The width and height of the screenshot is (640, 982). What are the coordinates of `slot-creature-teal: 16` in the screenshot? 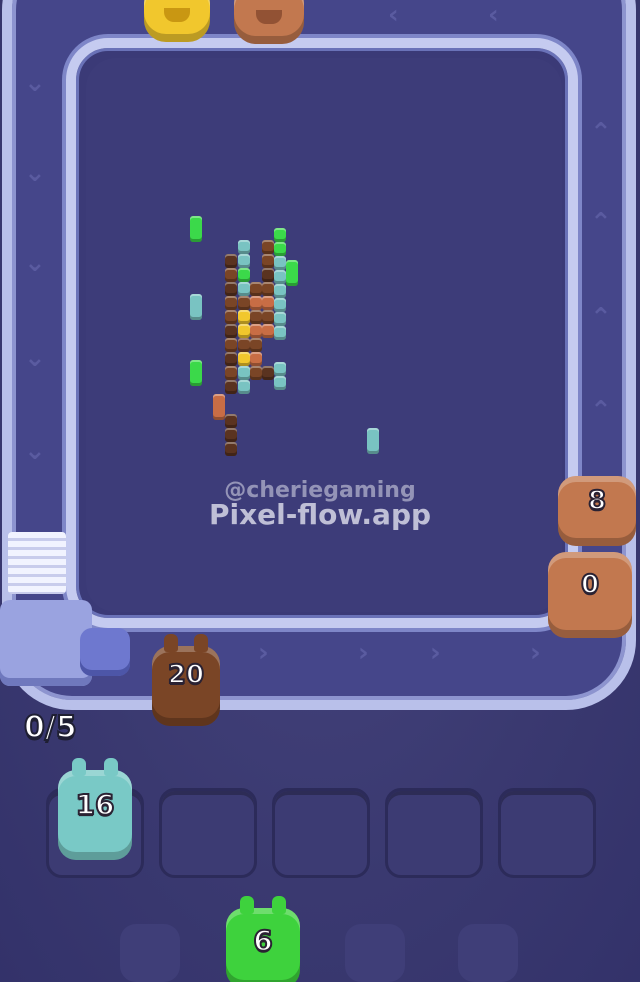 It's located at (95, 809).